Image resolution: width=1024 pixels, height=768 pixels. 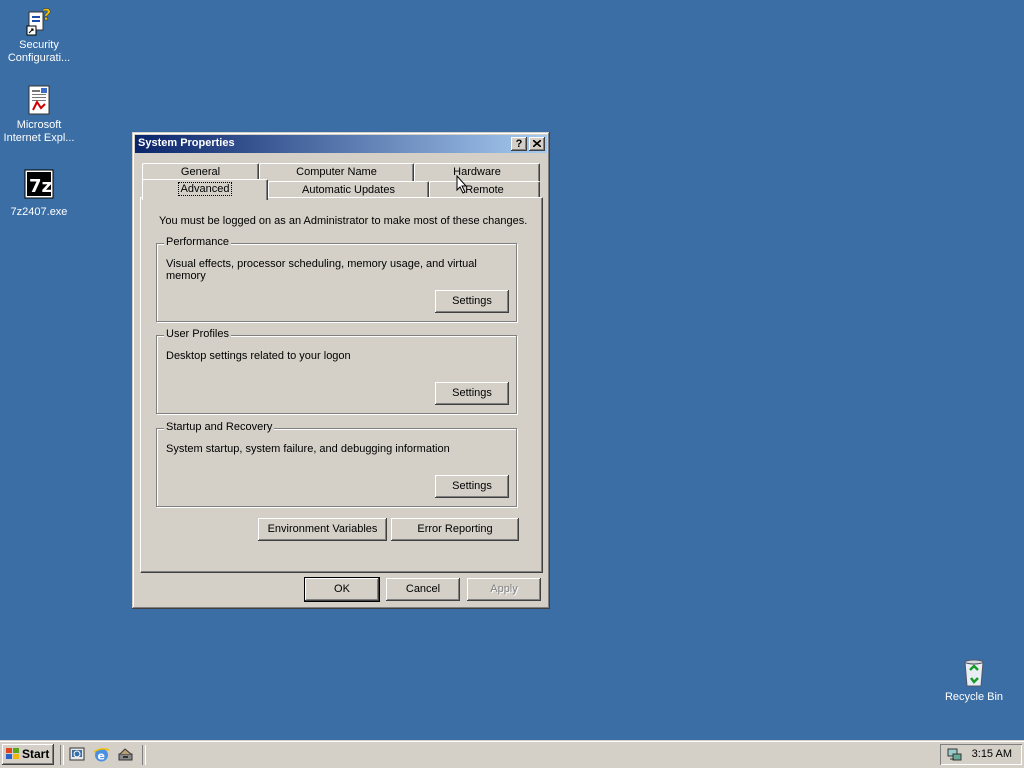 I want to click on taskbar: Start e 3:15 AM, so click(x=512, y=754).